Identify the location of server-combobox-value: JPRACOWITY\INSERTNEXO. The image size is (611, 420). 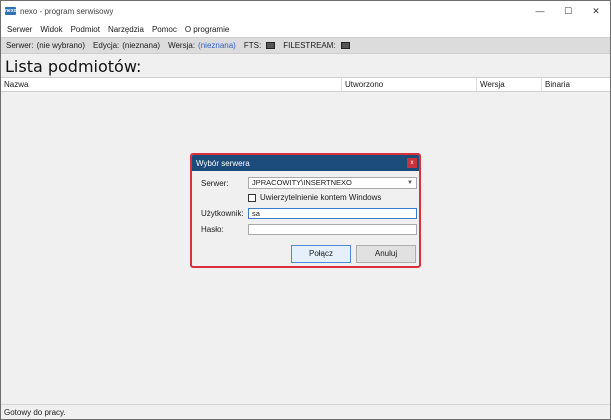
(302, 182).